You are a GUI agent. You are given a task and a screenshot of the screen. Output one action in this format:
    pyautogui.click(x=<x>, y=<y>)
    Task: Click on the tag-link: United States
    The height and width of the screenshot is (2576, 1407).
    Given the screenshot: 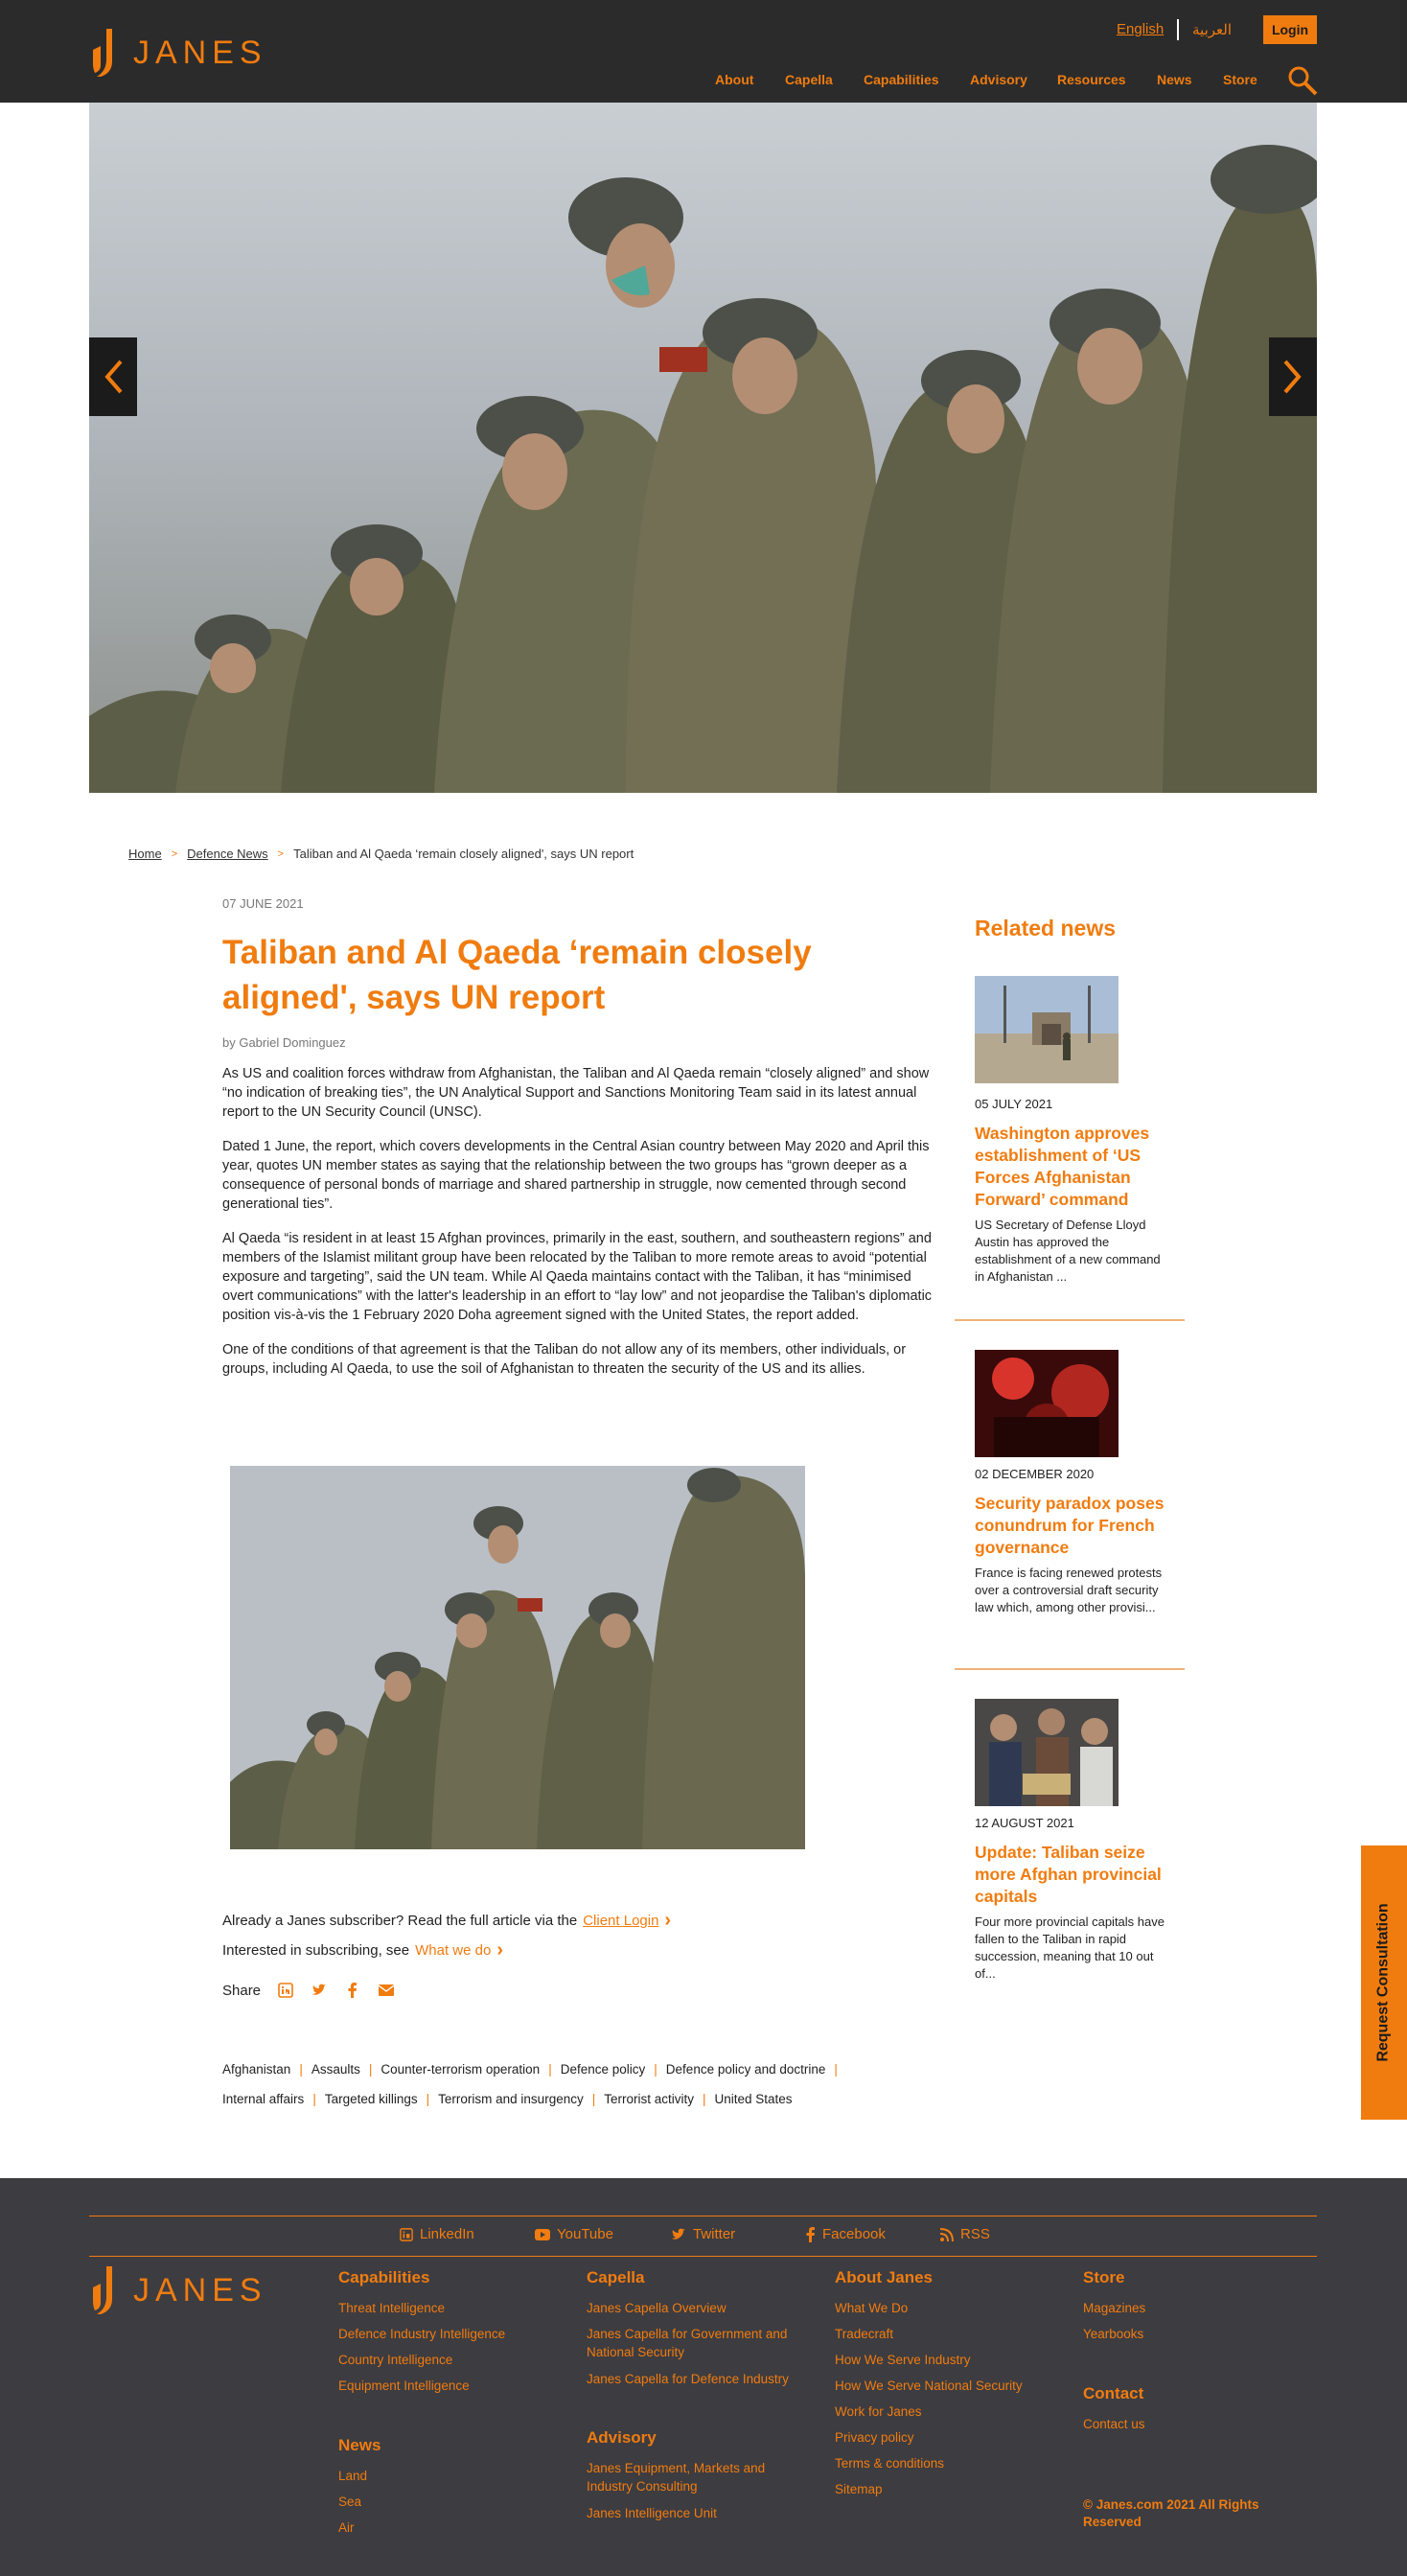 What is the action you would take?
    pyautogui.click(x=754, y=2099)
    